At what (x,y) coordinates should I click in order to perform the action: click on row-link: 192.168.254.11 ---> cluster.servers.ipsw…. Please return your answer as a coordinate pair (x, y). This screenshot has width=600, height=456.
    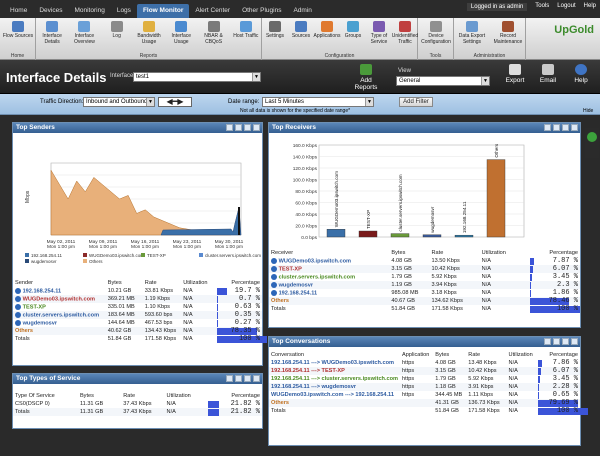
    Looking at the image, I should click on (334, 379).